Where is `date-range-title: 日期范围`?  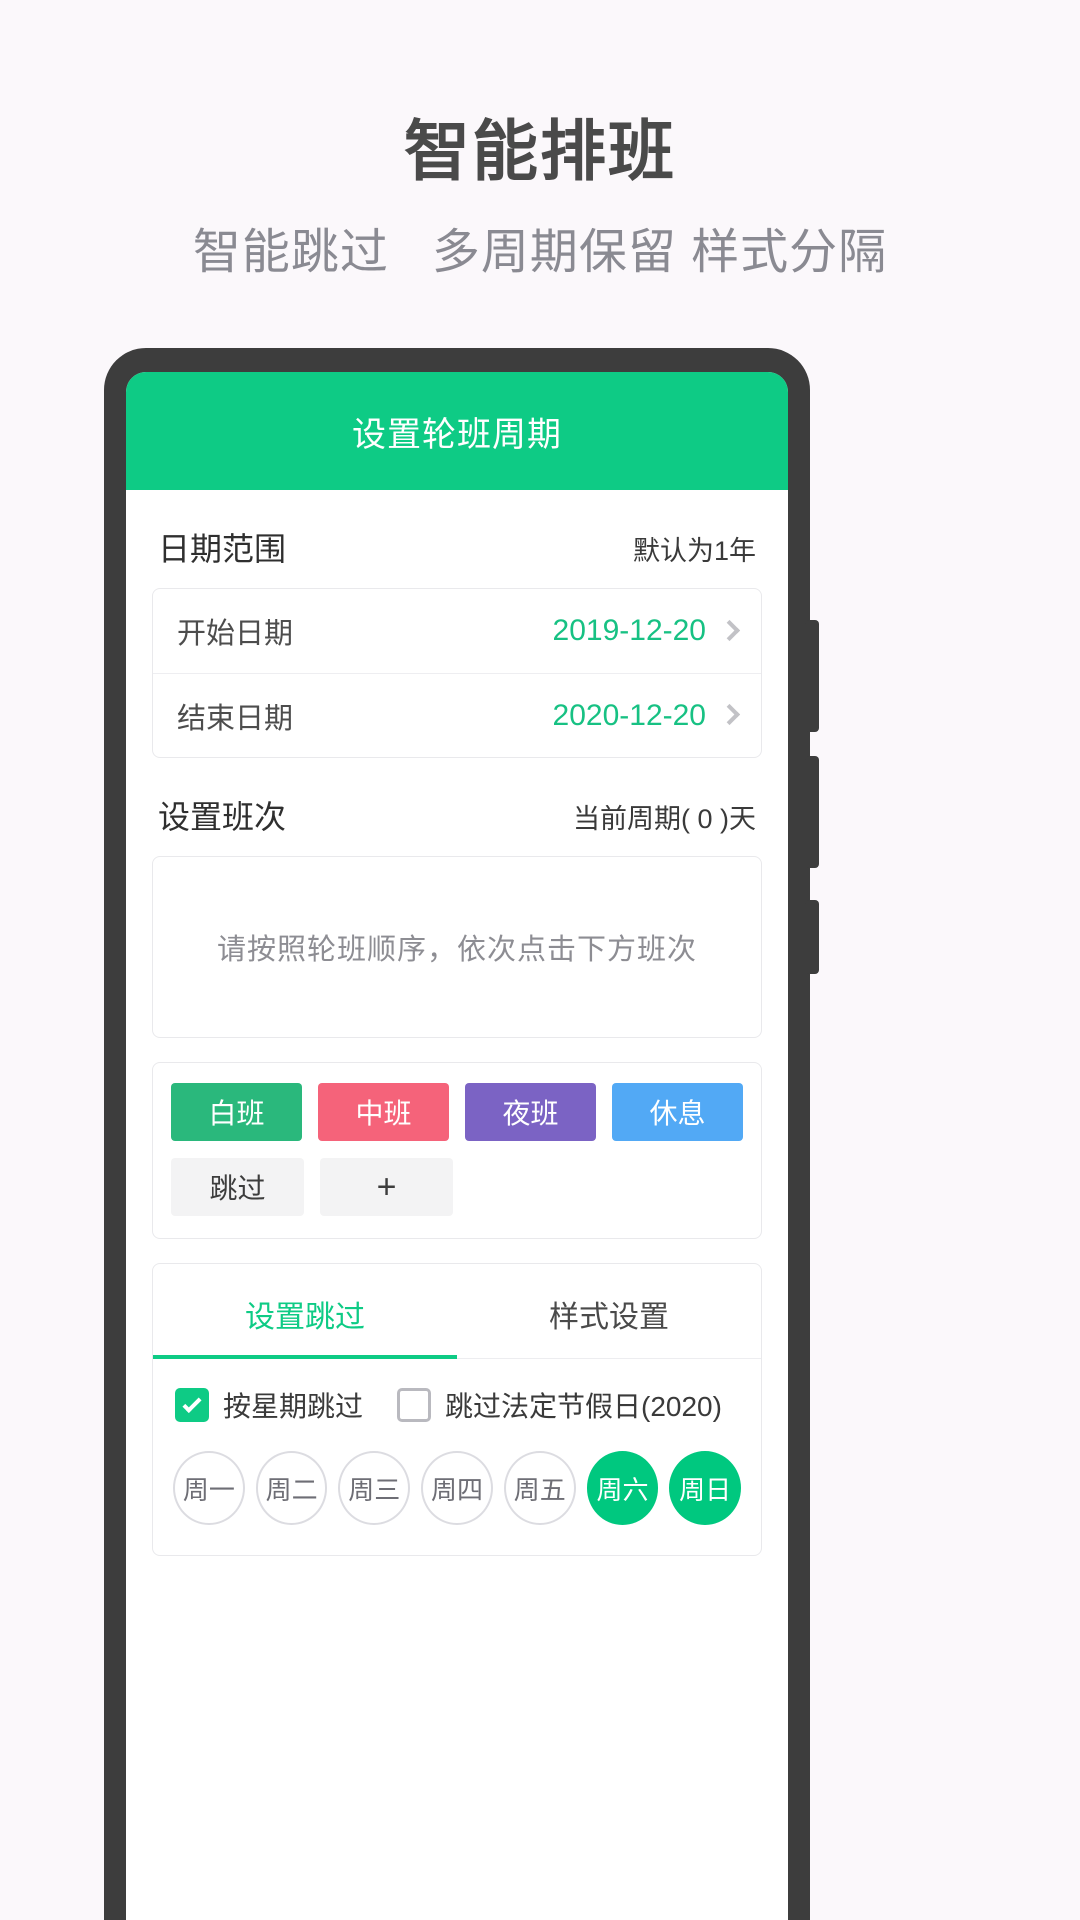
date-range-title: 日期范围 is located at coordinates (222, 549).